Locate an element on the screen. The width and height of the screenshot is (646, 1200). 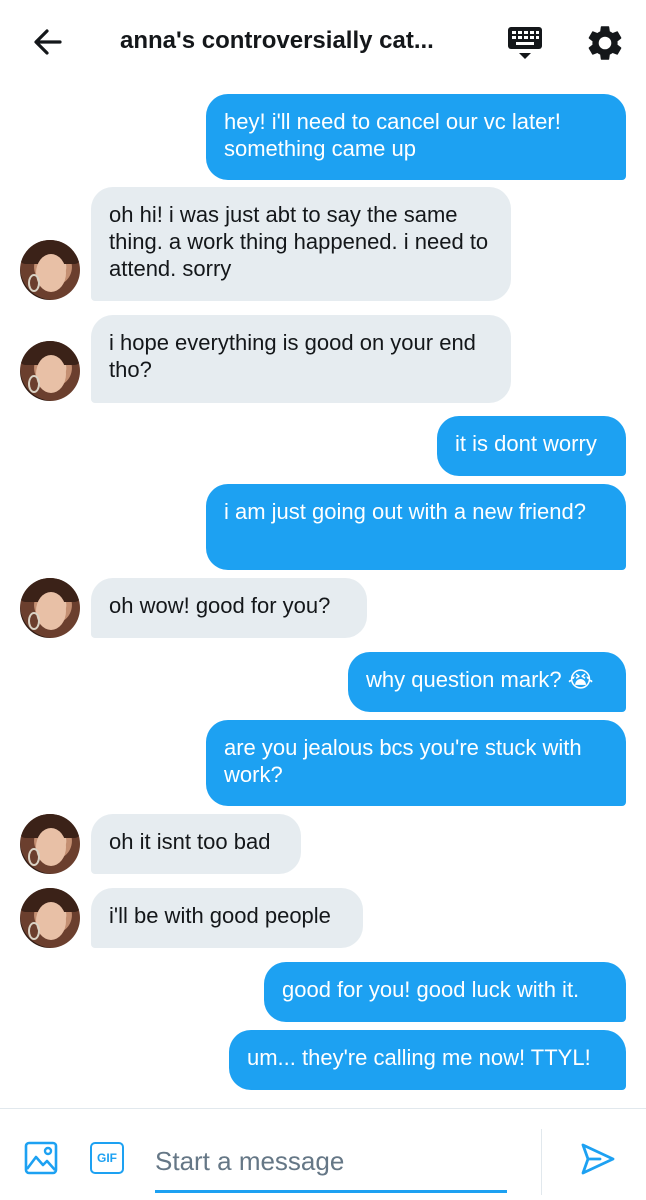
keyboard-icon is located at coordinates (525, 43).